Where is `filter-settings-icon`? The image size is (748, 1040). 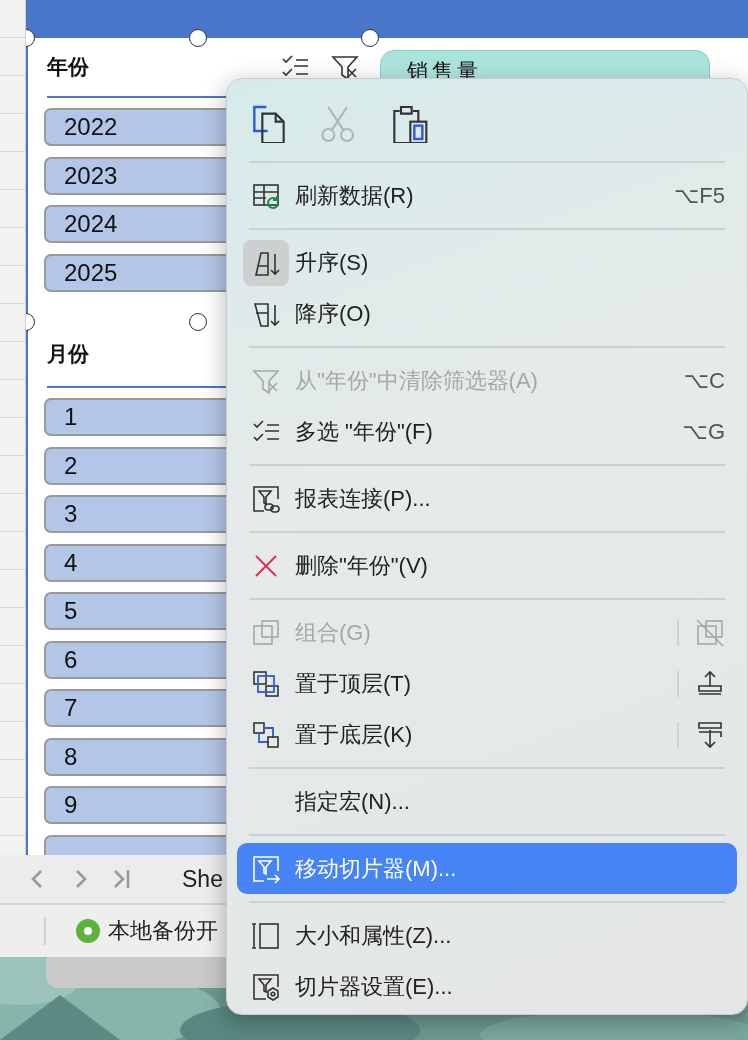 filter-settings-icon is located at coordinates (266, 986).